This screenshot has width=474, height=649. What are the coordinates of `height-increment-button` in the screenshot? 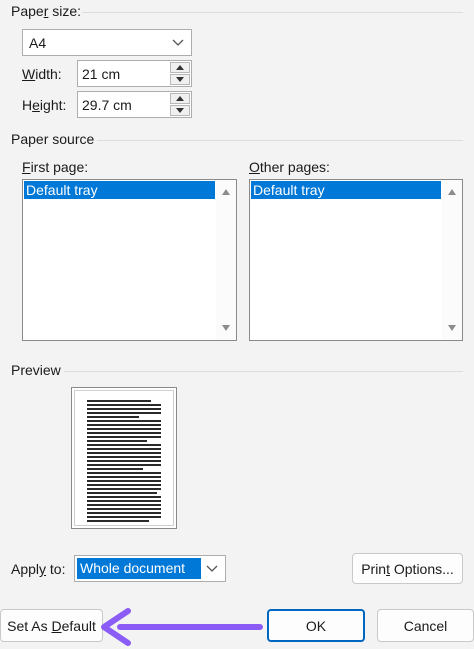 It's located at (180, 98).